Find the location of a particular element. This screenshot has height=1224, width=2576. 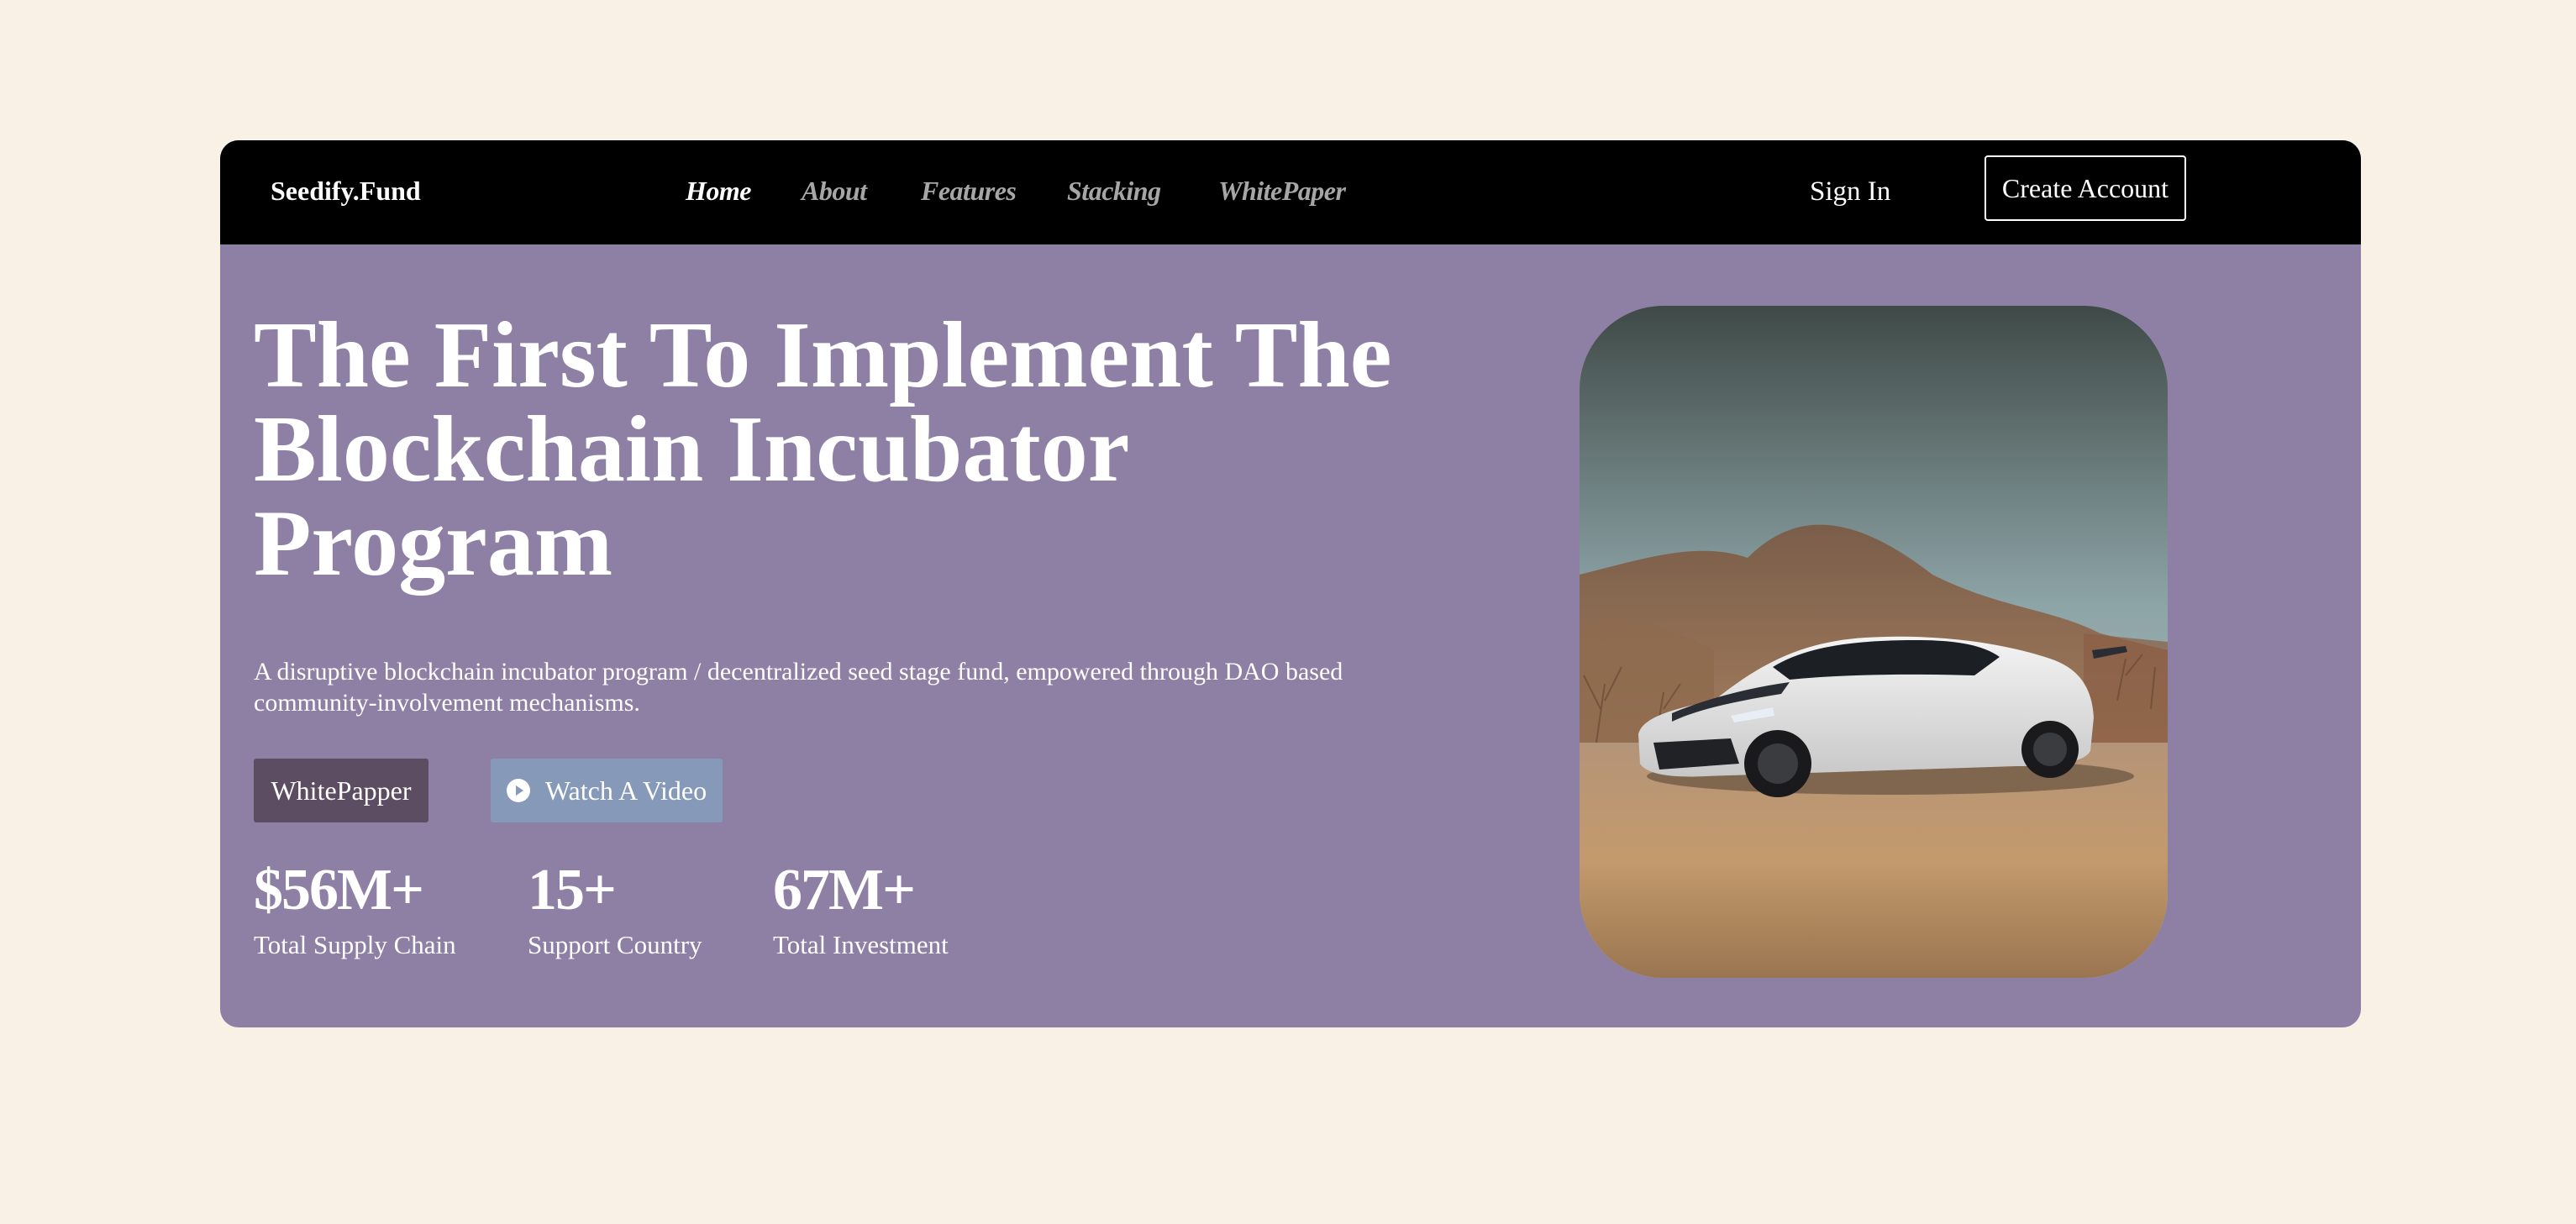

stat-value: 67M+ is located at coordinates (844, 890).